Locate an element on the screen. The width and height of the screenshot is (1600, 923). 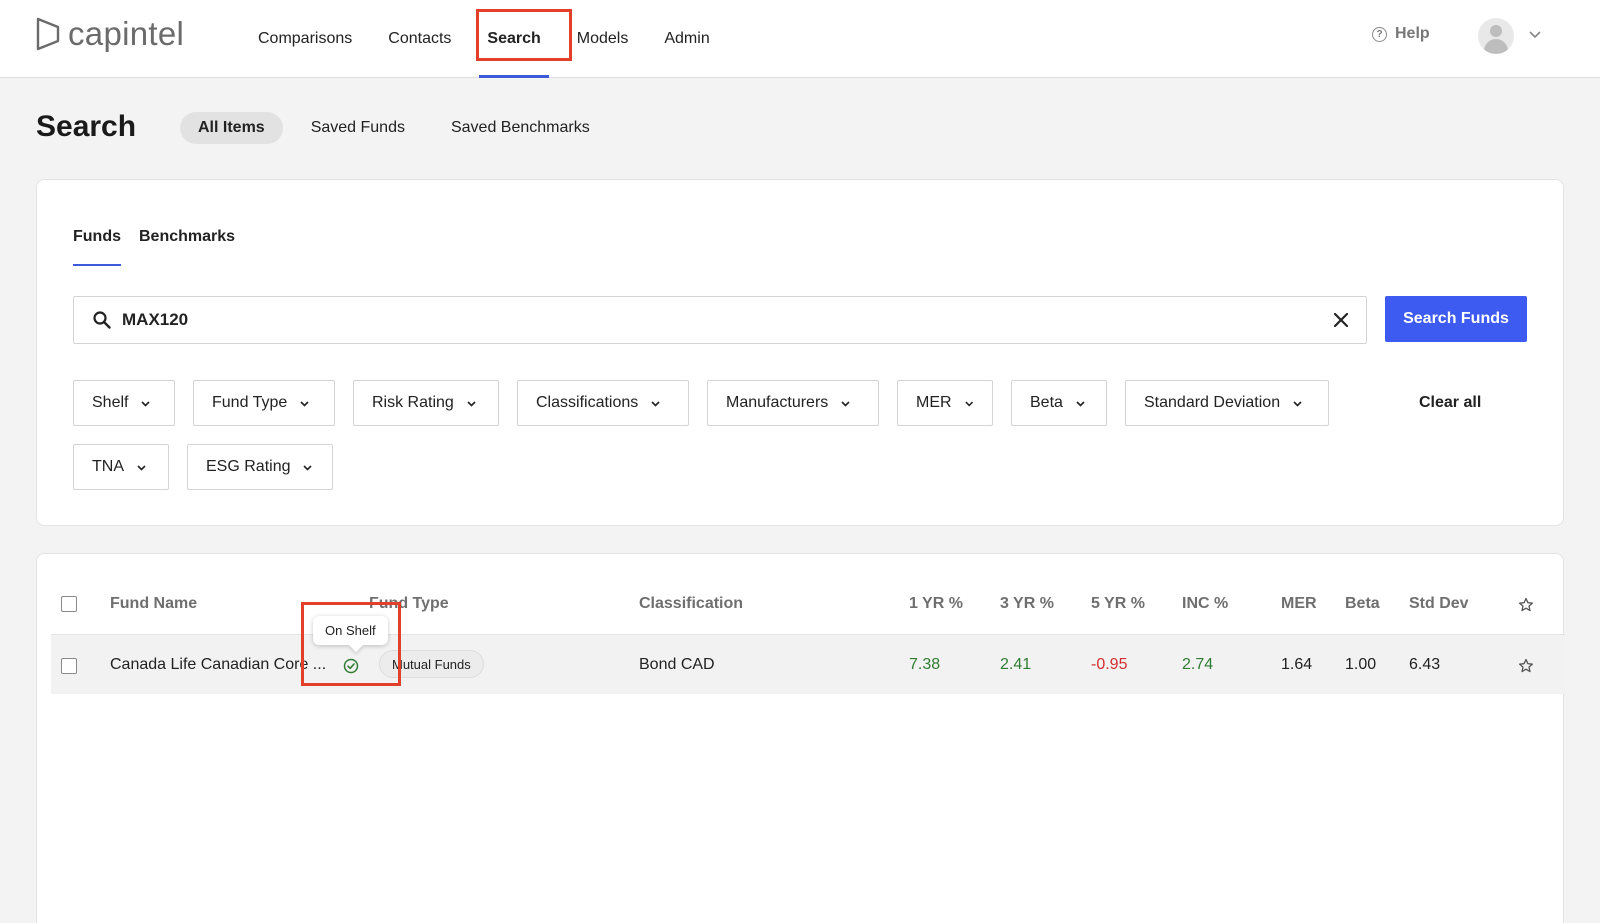
favorite-star-icon is located at coordinates (1526, 666).